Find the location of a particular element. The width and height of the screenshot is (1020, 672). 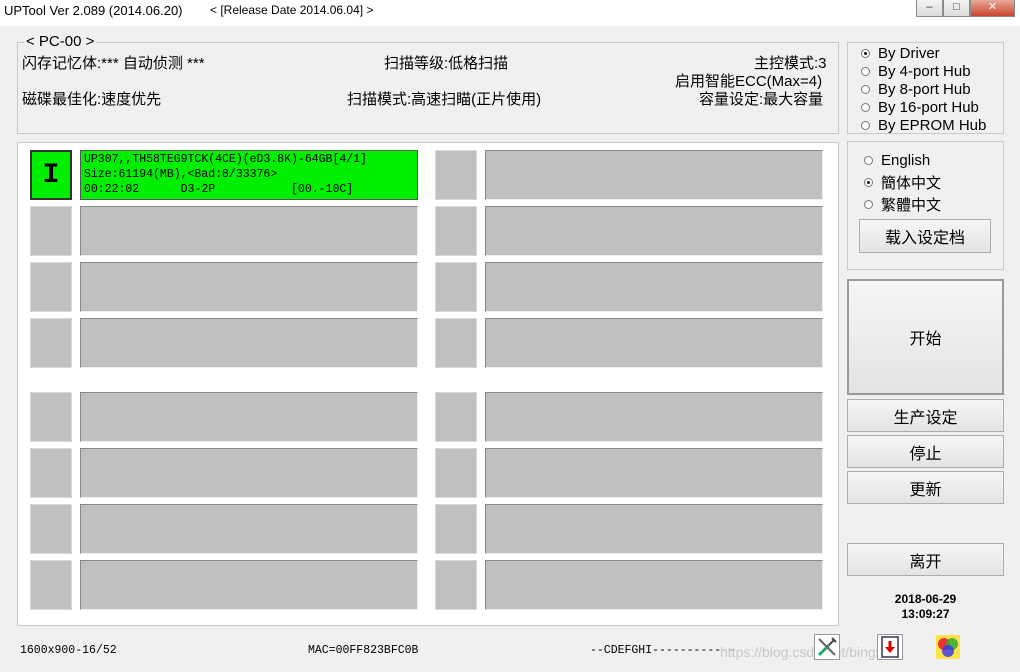

date-display: 2018-06-29 is located at coordinates (925, 599).